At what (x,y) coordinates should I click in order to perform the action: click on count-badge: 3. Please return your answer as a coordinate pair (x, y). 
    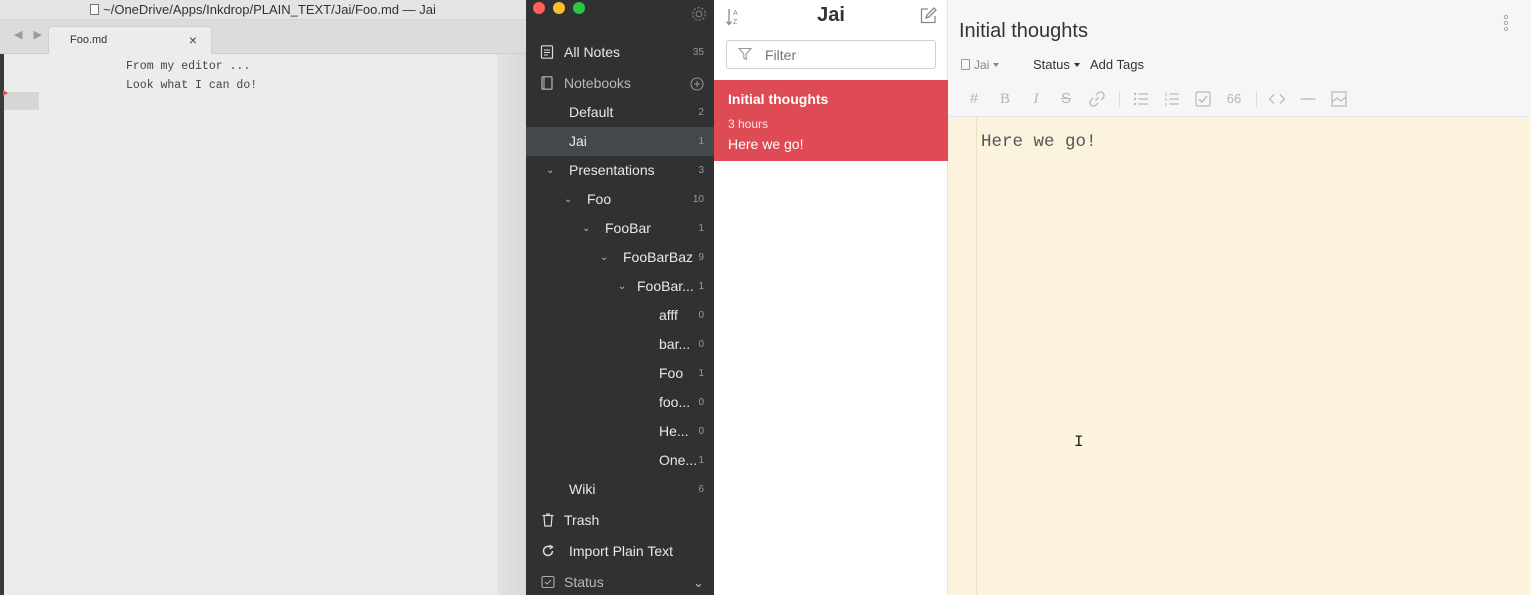
    Looking at the image, I should click on (701, 170).